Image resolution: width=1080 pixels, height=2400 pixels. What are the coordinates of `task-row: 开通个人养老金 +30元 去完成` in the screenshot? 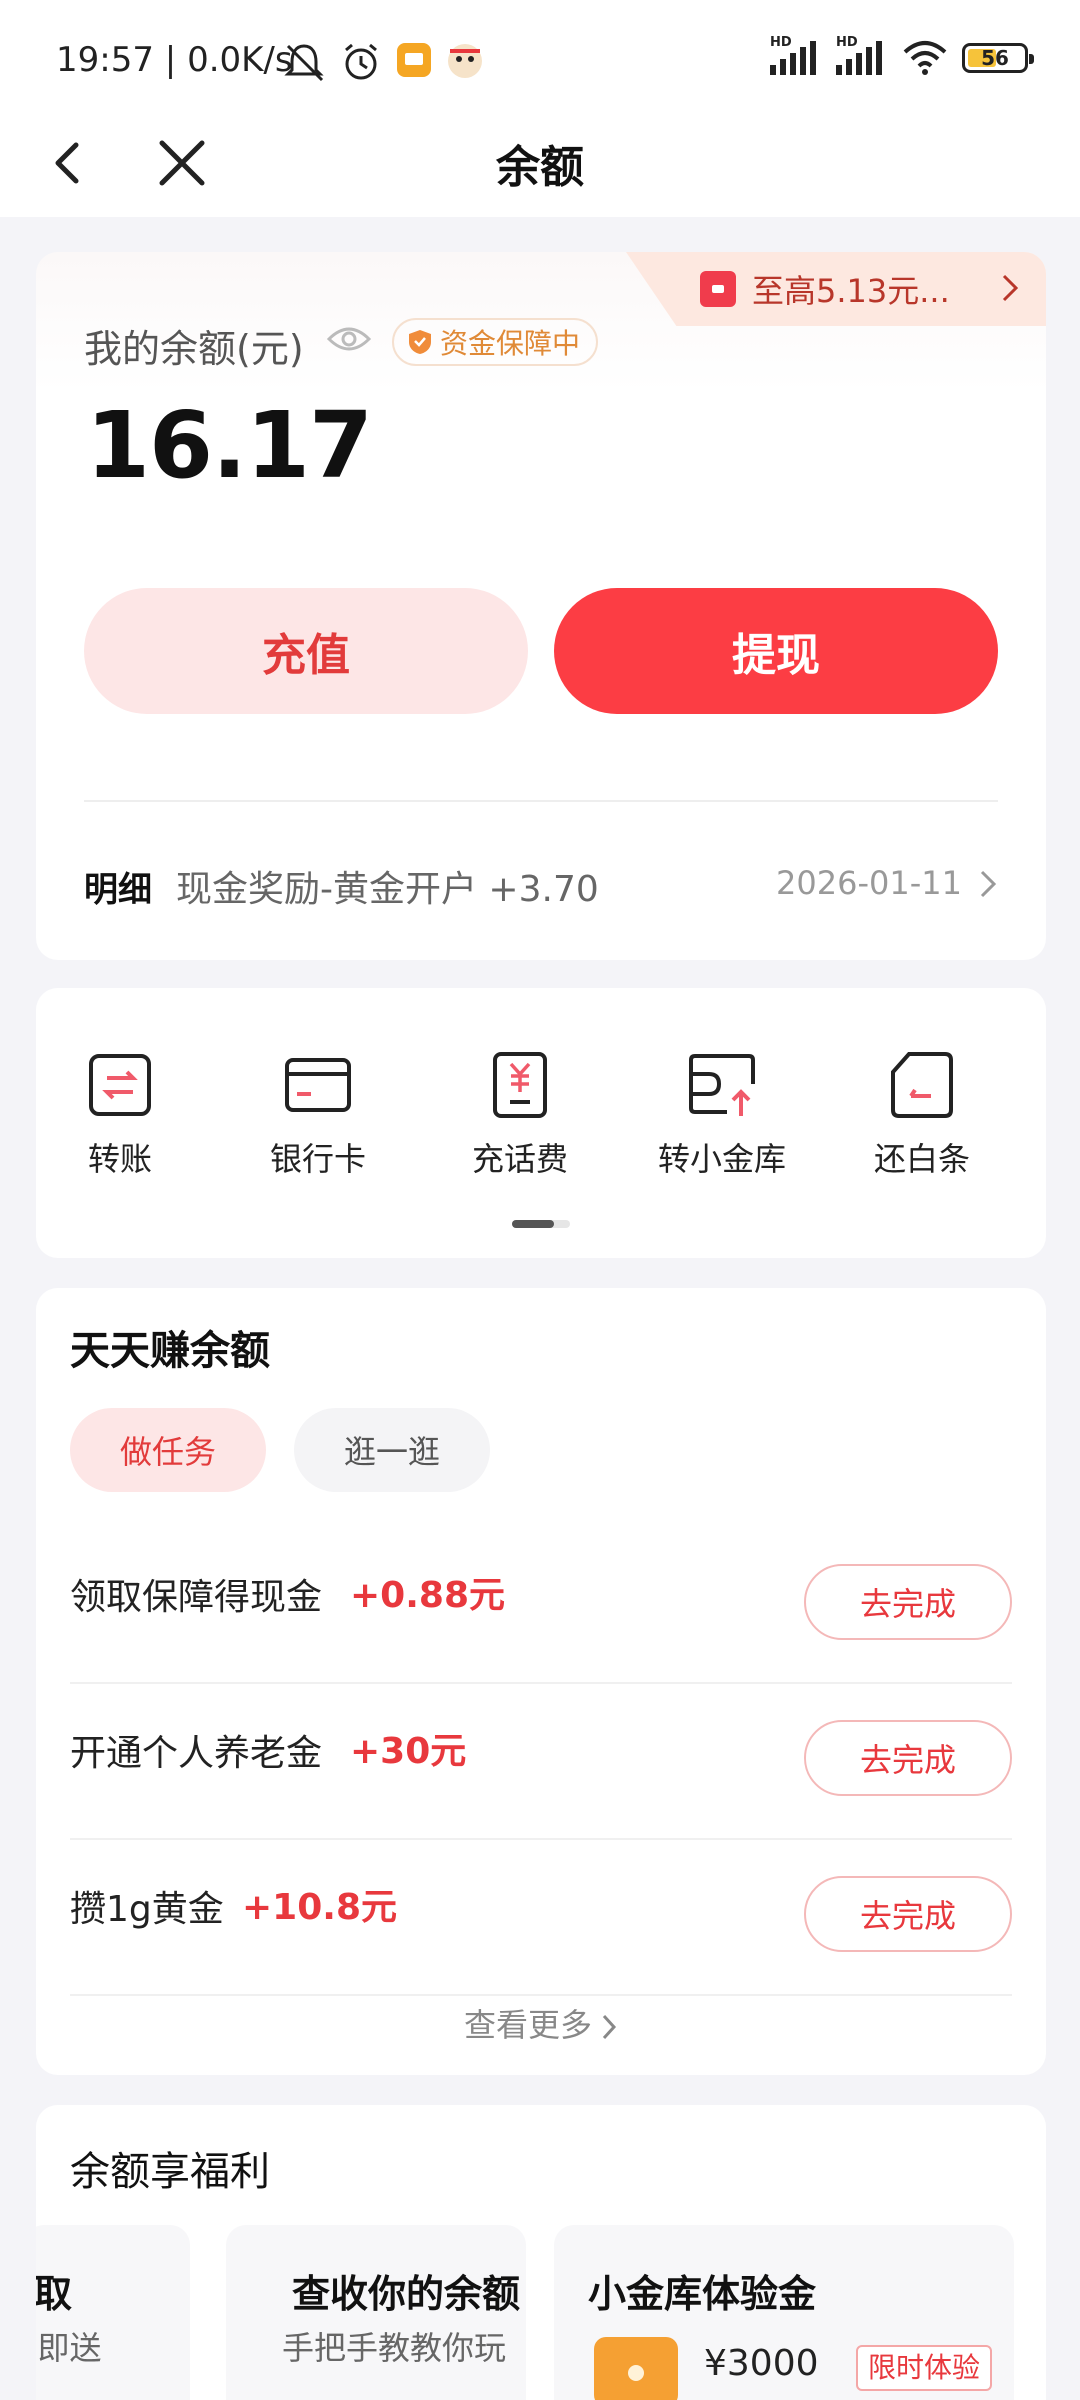 It's located at (541, 1762).